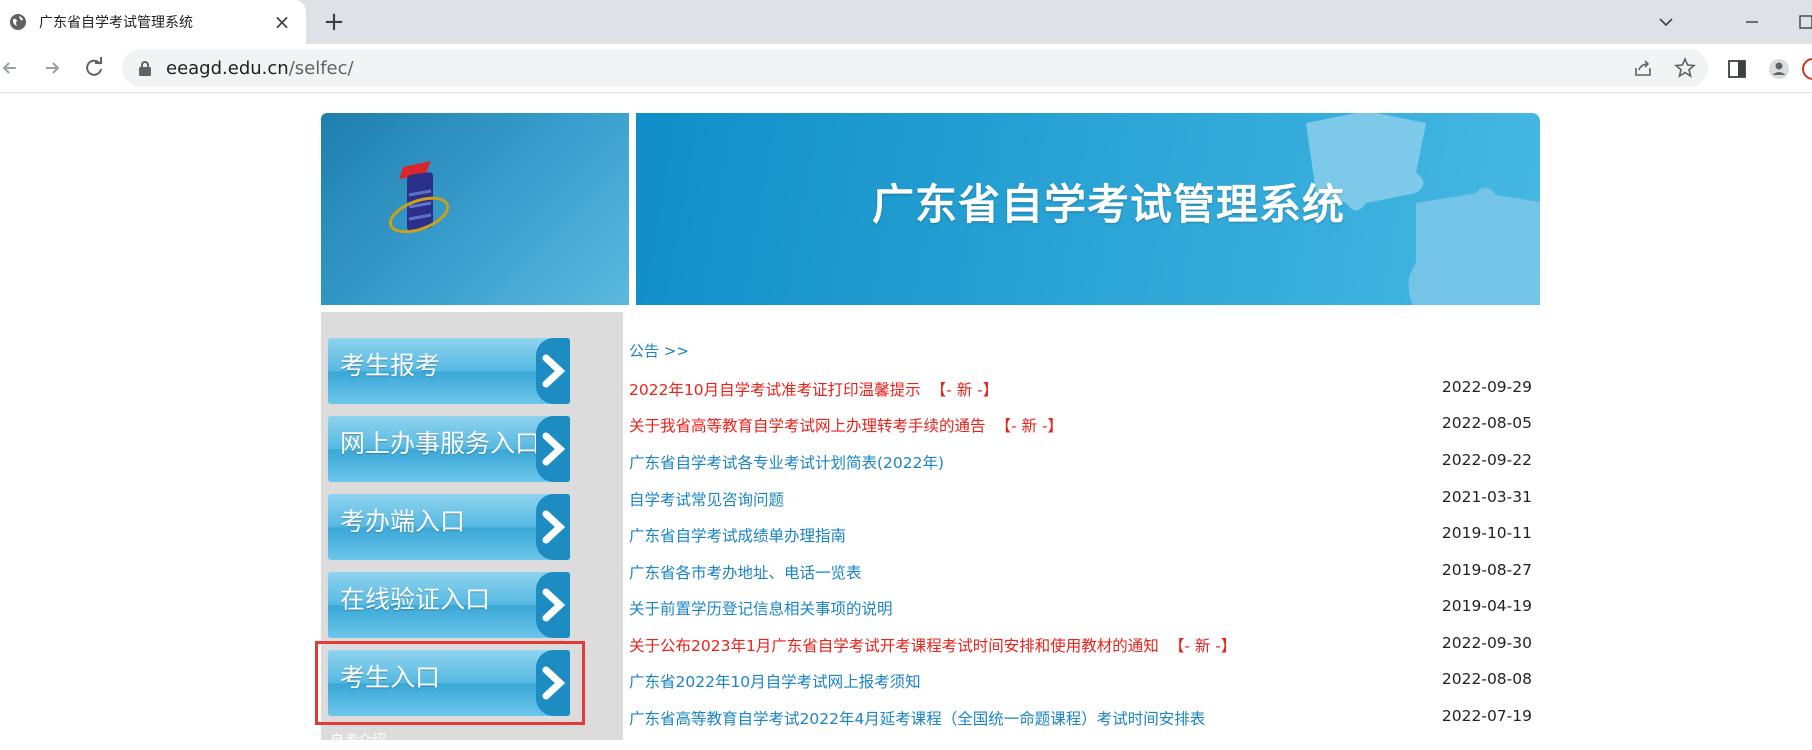 Image resolution: width=1812 pixels, height=750 pixels. What do you see at coordinates (1779, 69) in the screenshot?
I see `profile-icon` at bounding box center [1779, 69].